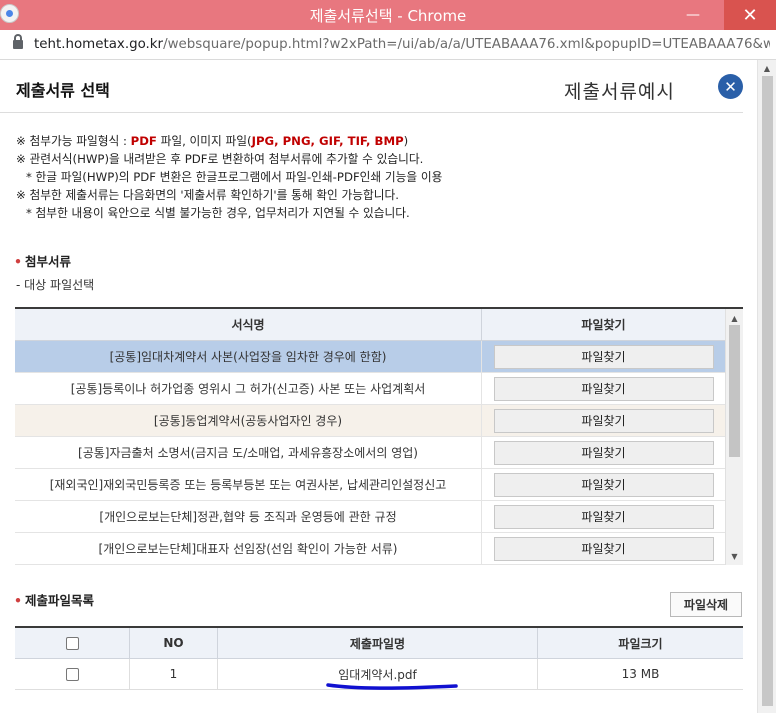  I want to click on table-row: [공통]동업계약서(공동사업자인 경우) 파일찾기, so click(370, 421).